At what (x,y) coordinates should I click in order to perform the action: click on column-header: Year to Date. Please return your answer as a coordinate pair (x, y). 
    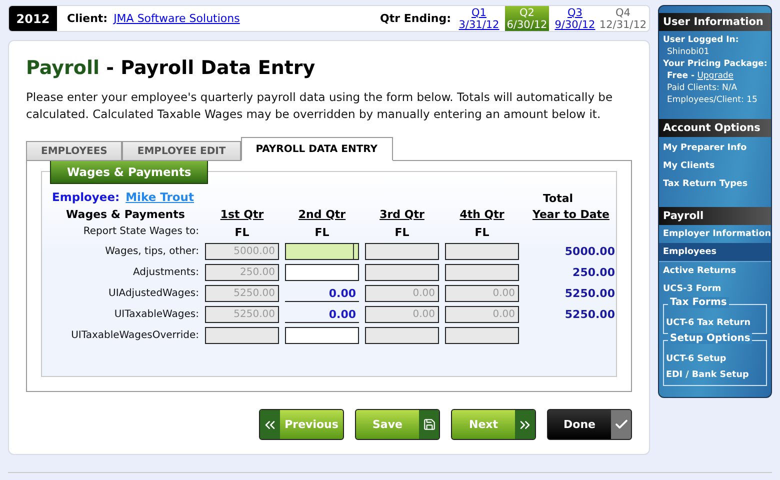
    Looking at the image, I should click on (570, 214).